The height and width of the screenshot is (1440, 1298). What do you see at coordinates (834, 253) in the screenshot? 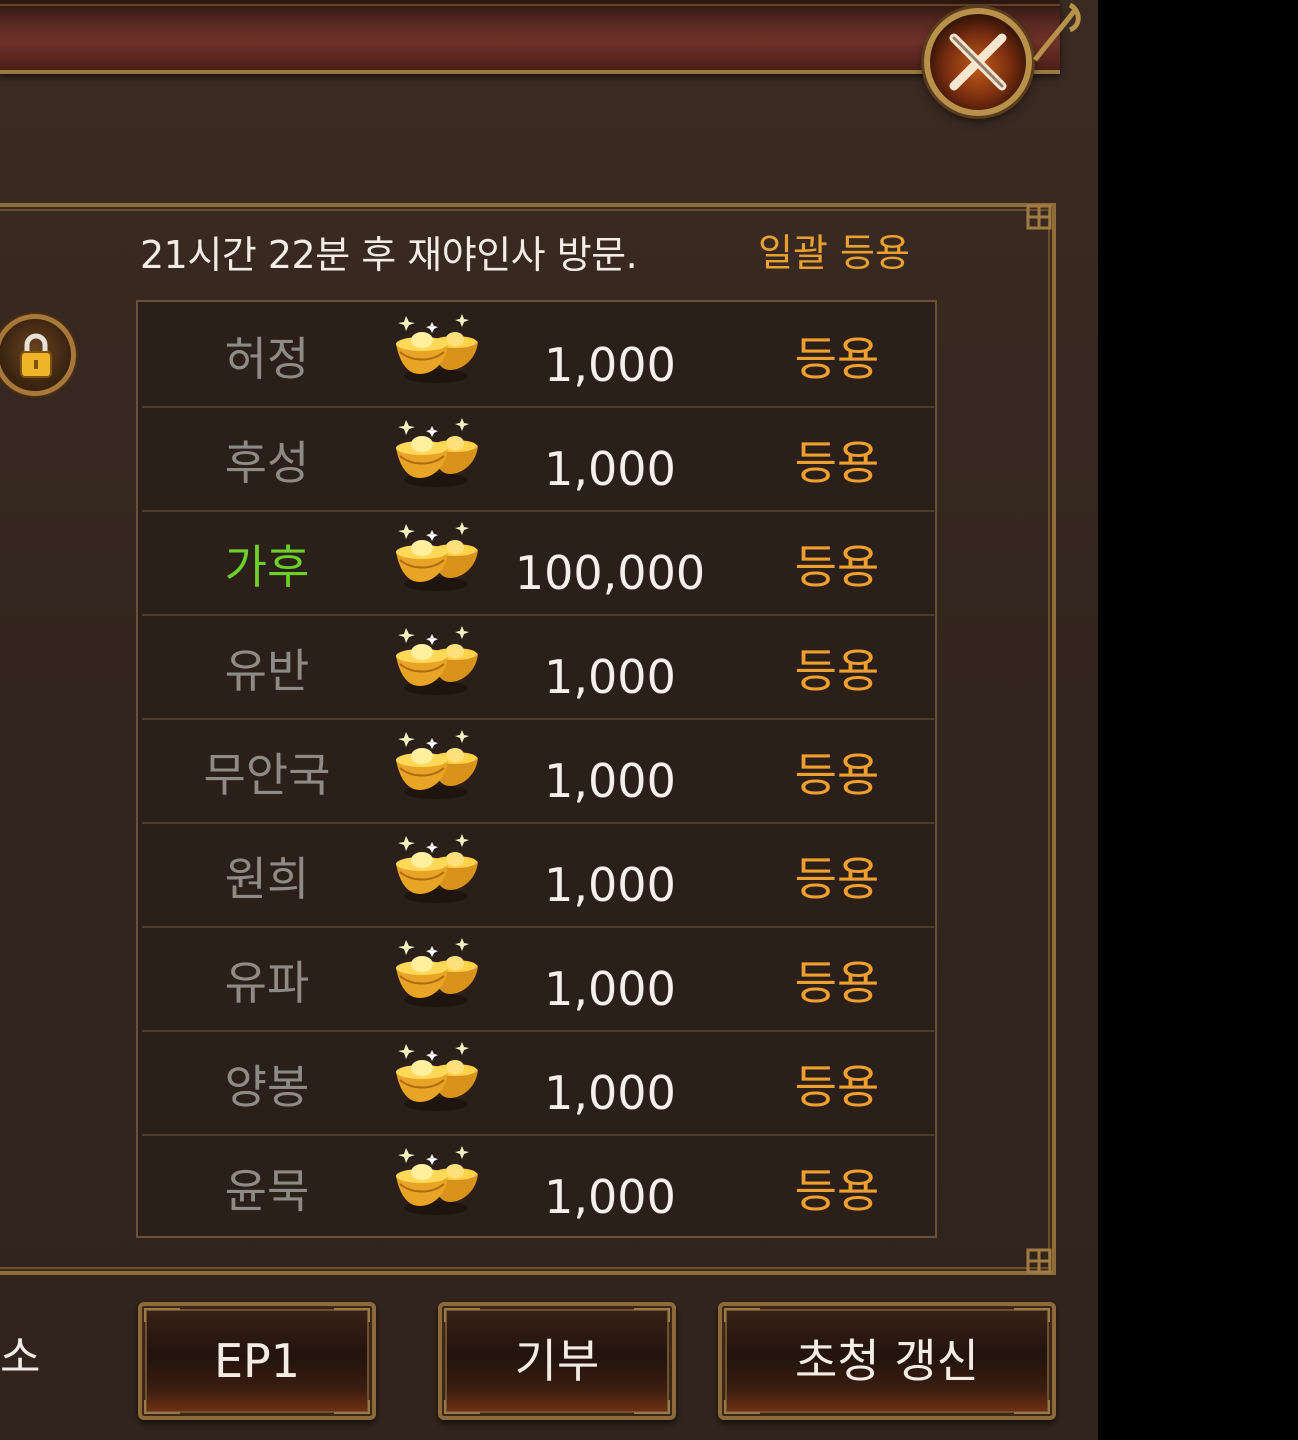
I see `bulk-register-button: 일괄 등용` at bounding box center [834, 253].